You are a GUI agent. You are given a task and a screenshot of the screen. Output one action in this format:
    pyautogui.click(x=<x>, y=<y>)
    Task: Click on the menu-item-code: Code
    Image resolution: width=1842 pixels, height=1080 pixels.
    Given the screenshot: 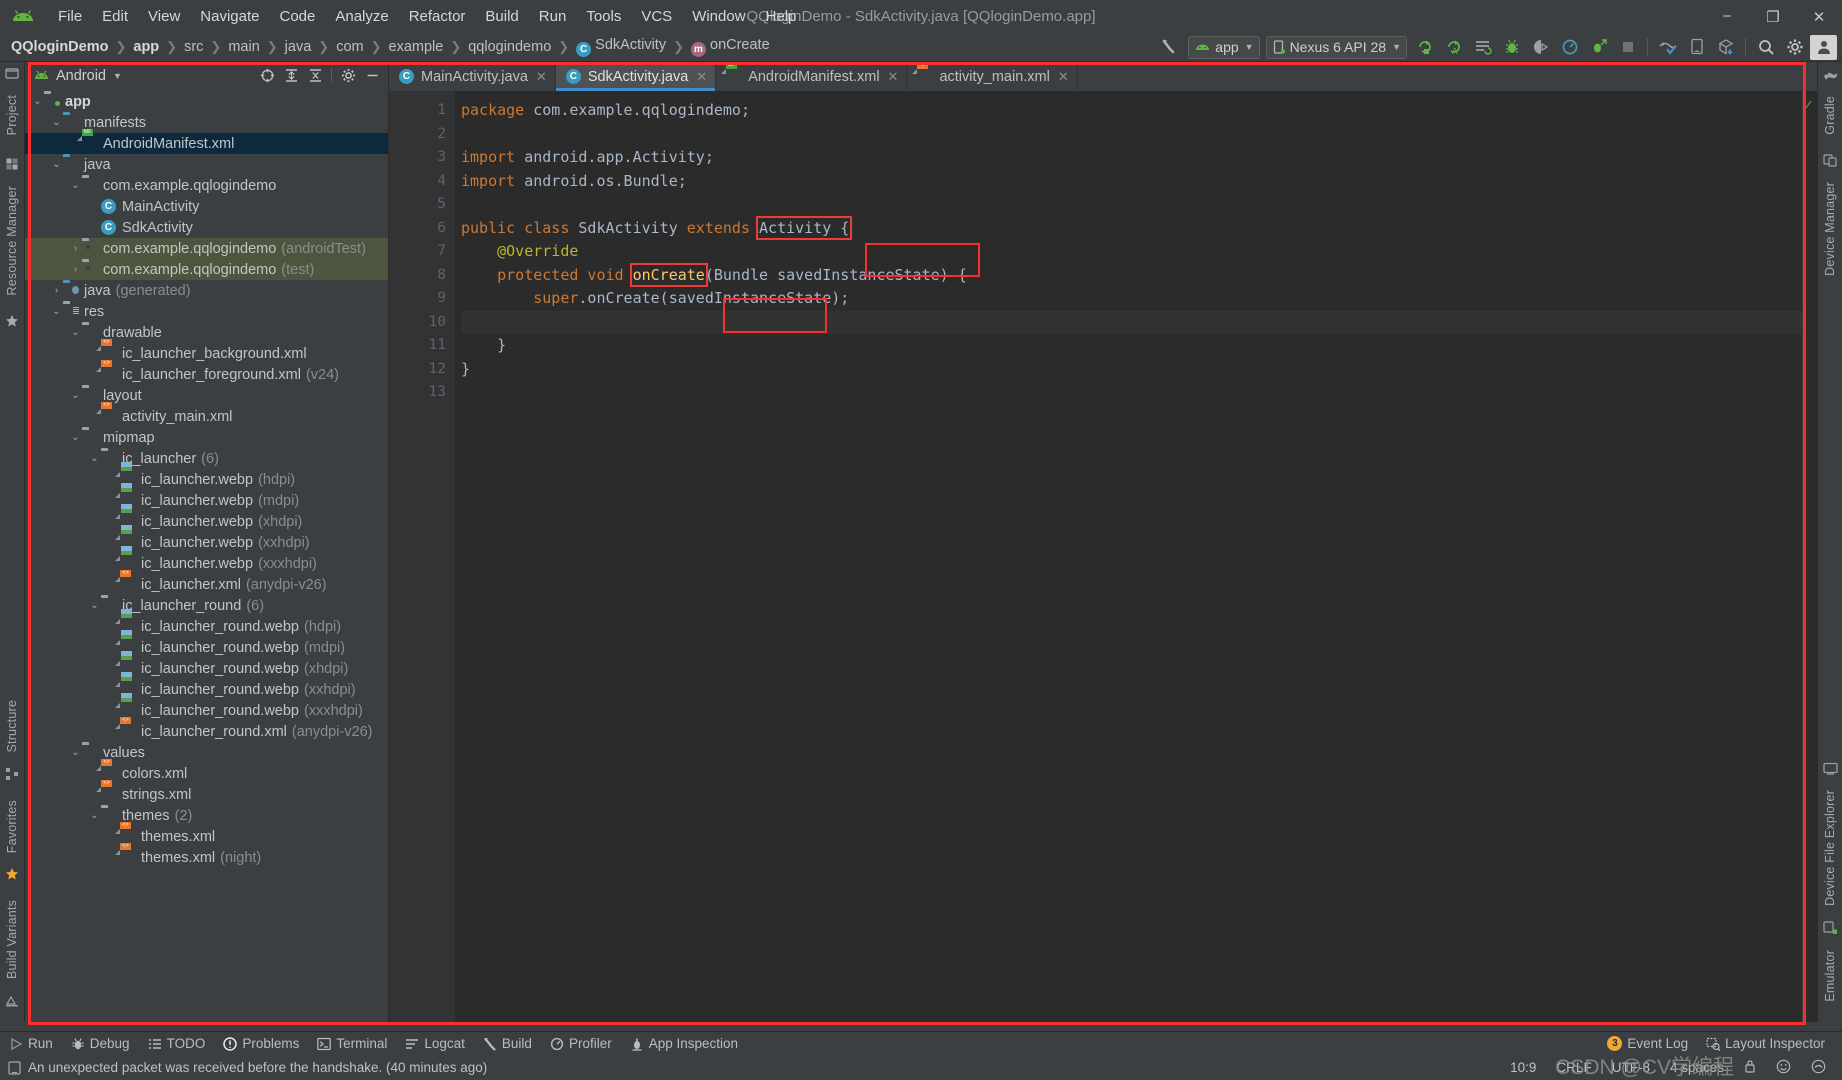 What is the action you would take?
    pyautogui.click(x=297, y=16)
    